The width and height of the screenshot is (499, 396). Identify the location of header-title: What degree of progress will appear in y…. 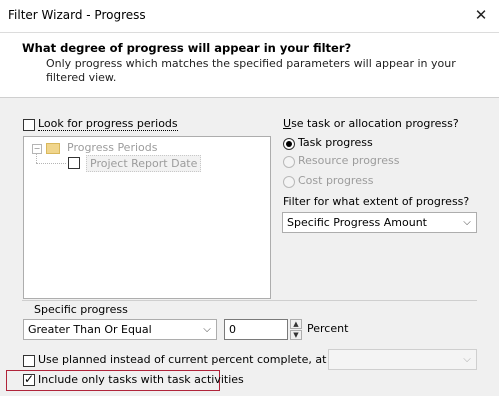
(187, 48).